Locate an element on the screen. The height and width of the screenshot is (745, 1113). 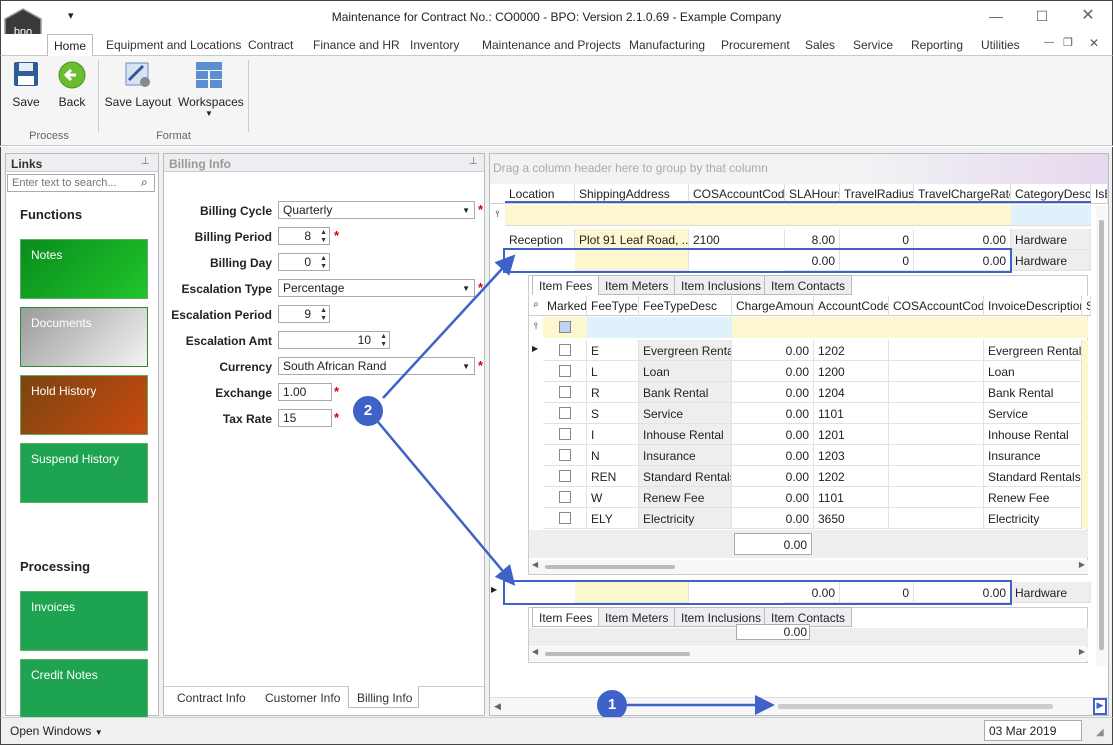
resize-grip-icon: ◢ is located at coordinates (1100, 732).